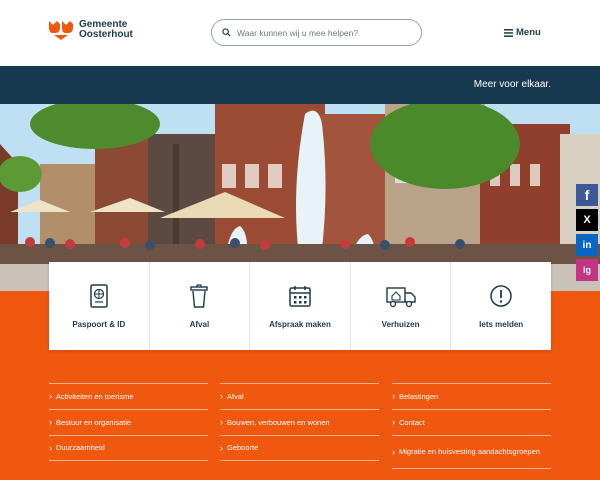 The width and height of the screenshot is (600, 480). I want to click on link-taxes: › Belastingen, so click(471, 396).